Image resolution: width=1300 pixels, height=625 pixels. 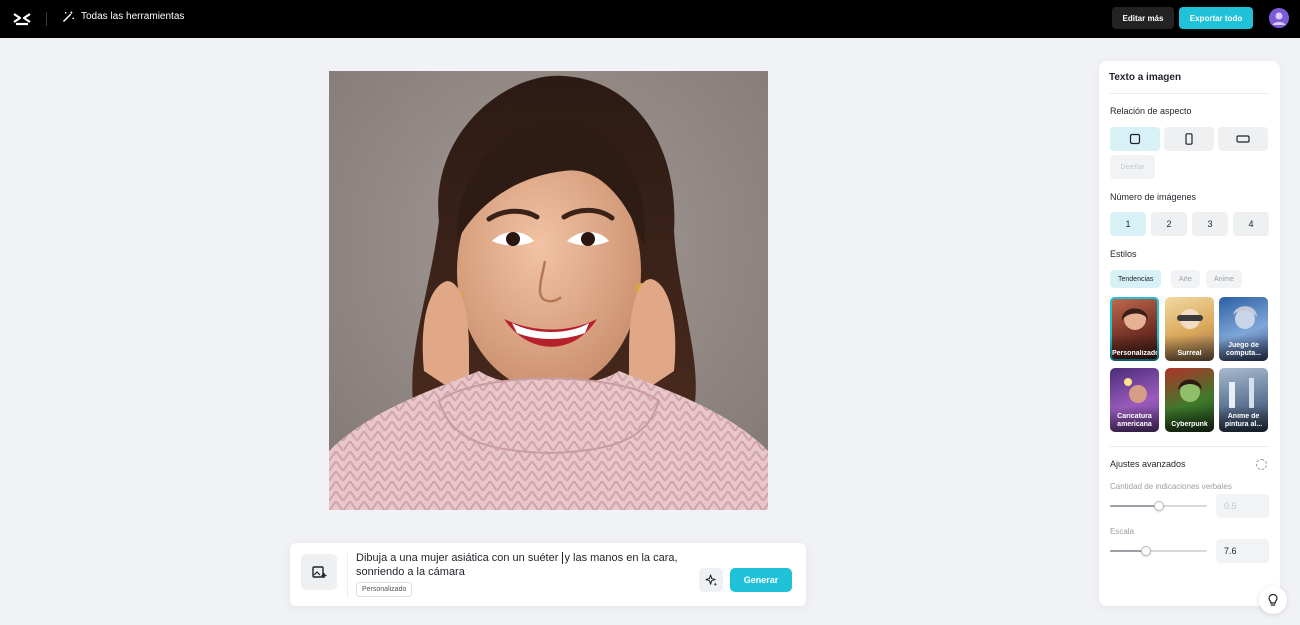 What do you see at coordinates (1134, 506) in the screenshot?
I see `prompt-weight-fill` at bounding box center [1134, 506].